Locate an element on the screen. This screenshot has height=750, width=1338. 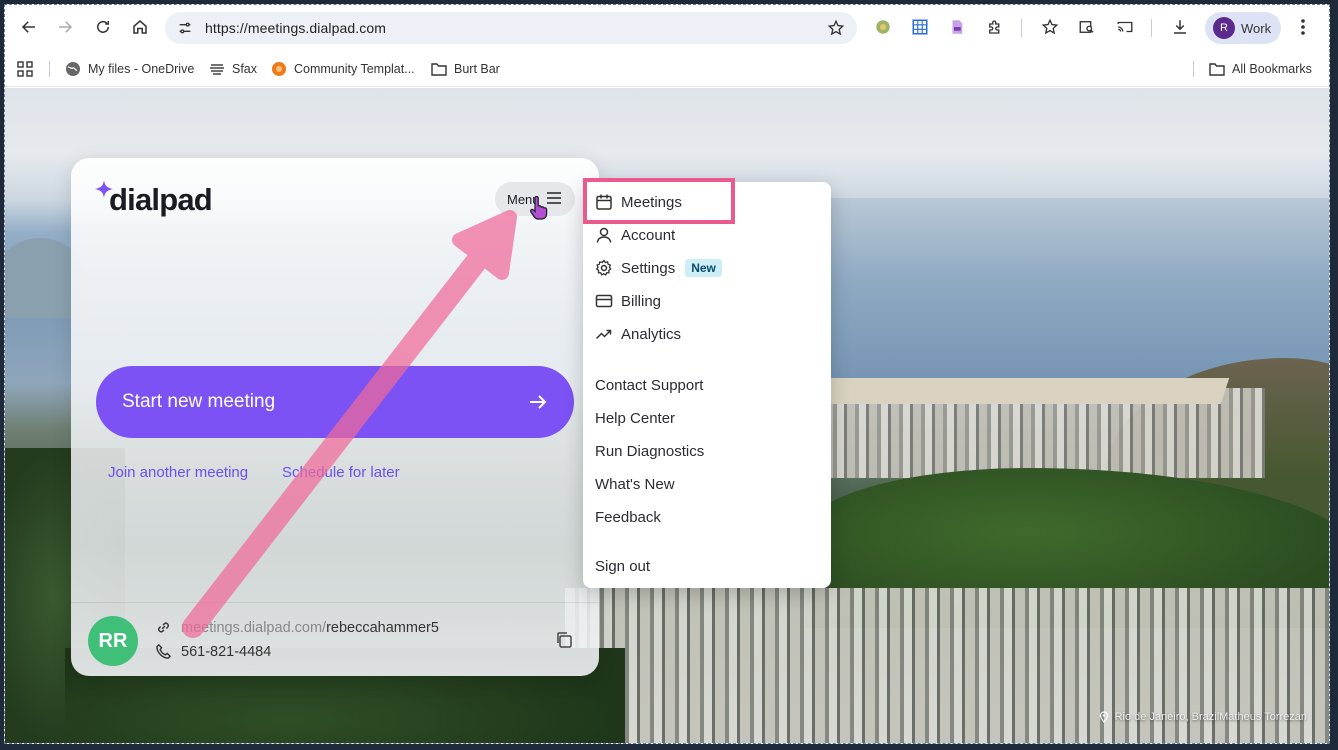
menu-item-label: Run Diagnostics is located at coordinates (650, 451).